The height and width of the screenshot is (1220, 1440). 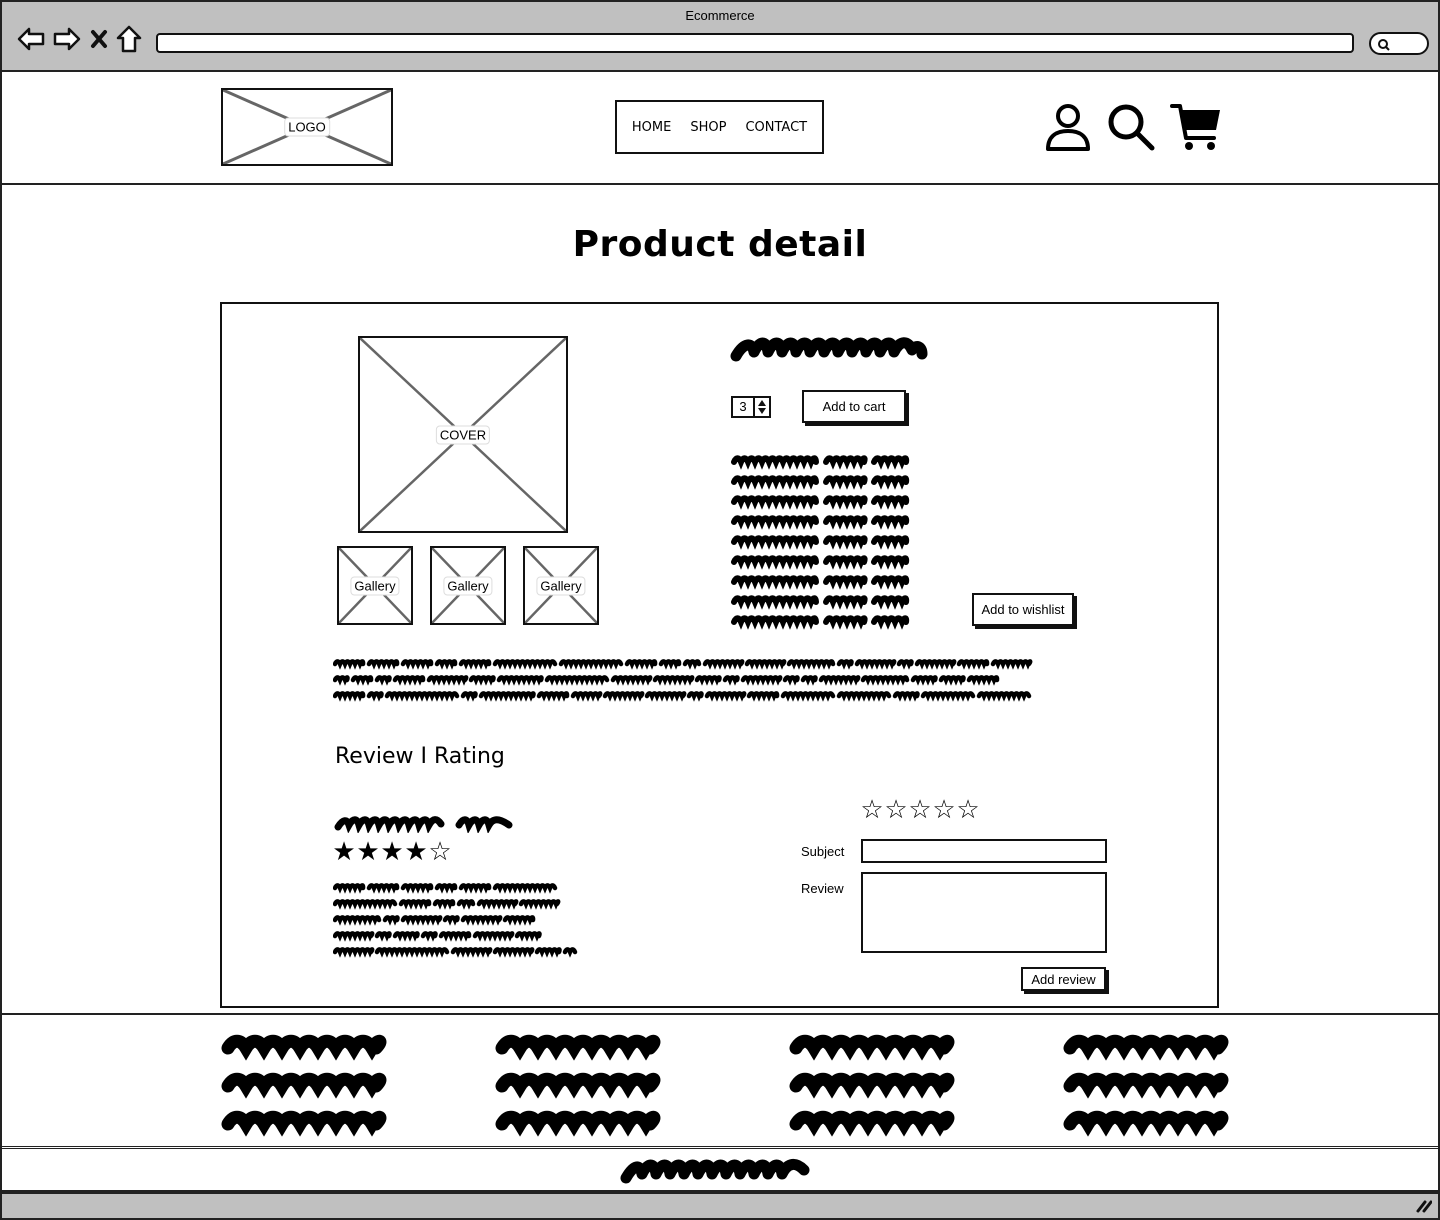 I want to click on cover-label: COVER, so click(x=463, y=434).